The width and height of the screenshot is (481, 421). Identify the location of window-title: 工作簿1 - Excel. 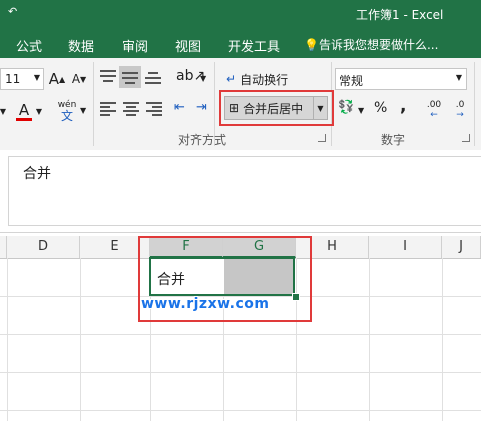
(400, 15).